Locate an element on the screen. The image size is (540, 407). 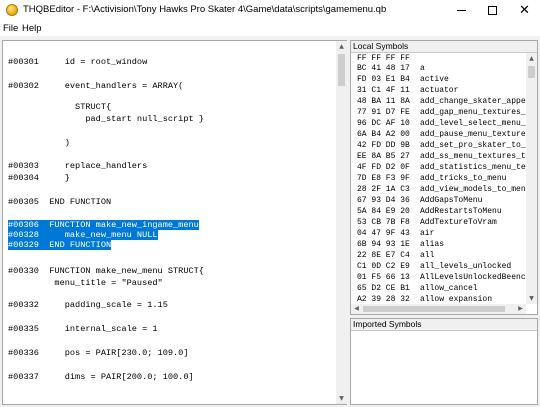
menu-file: File is located at coordinates (10, 28).